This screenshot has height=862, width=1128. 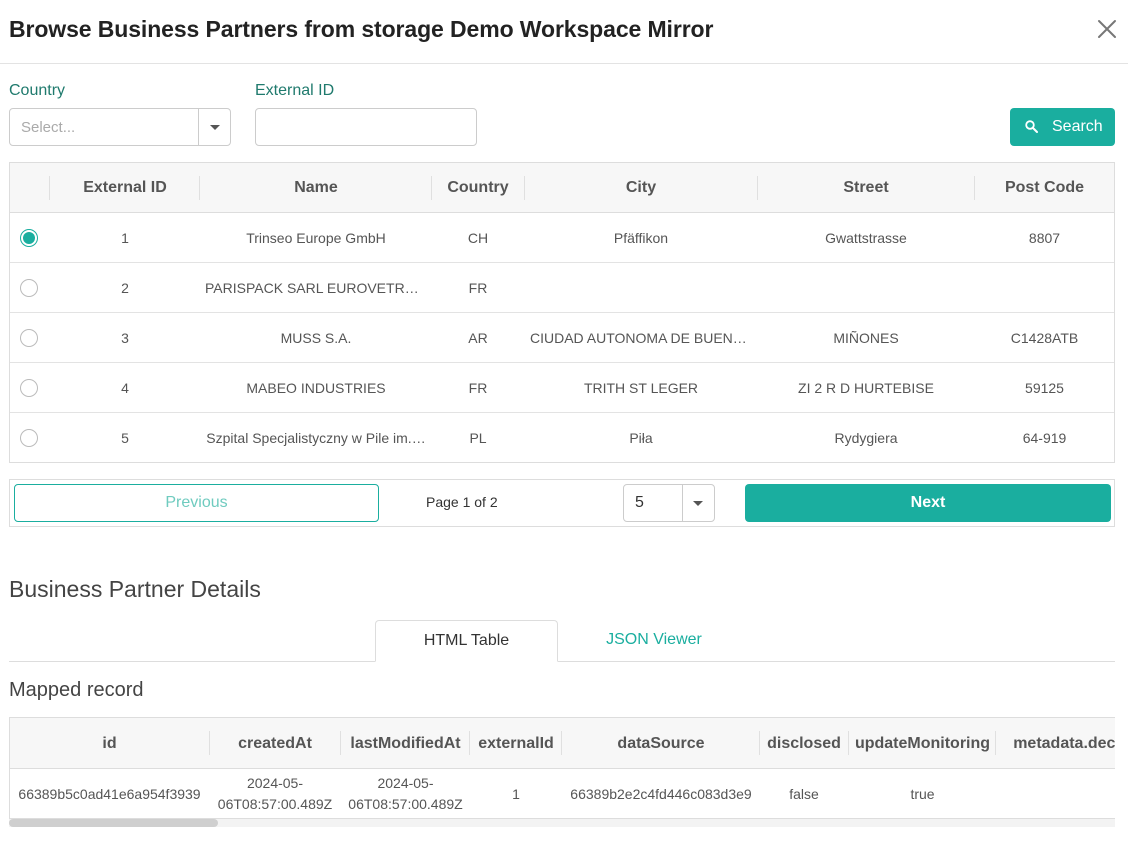 I want to click on cell-city, so click(x=641, y=288).